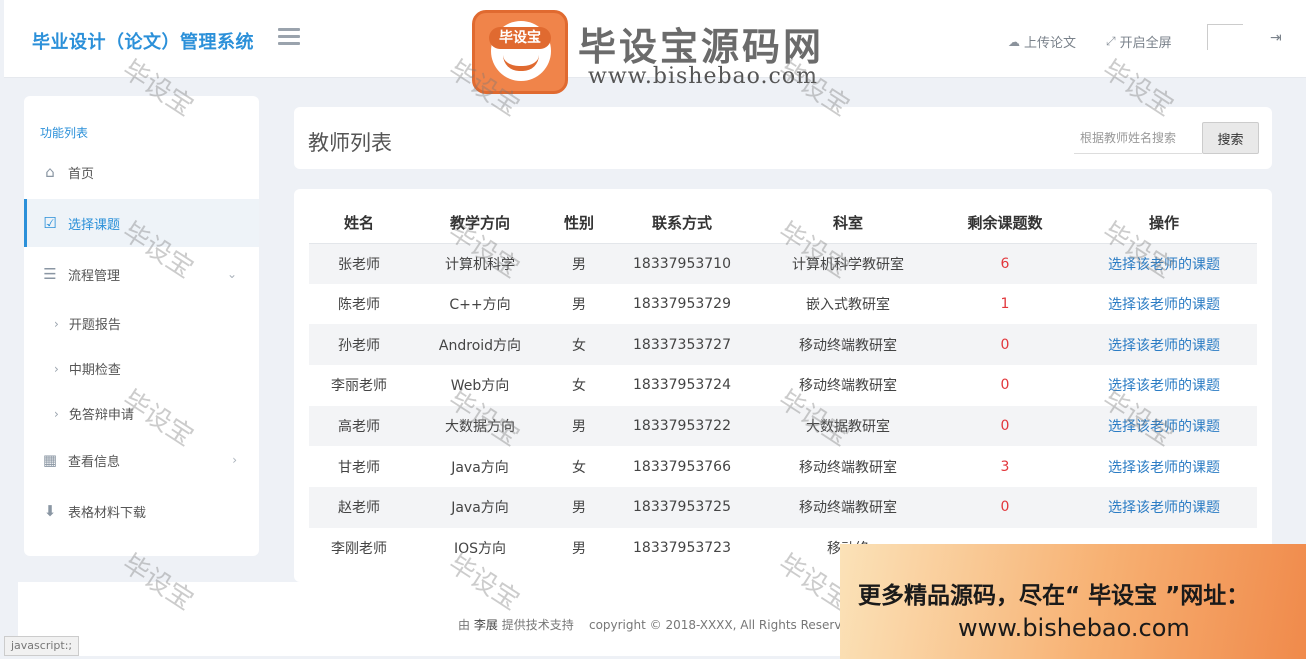 The width and height of the screenshot is (1306, 659). I want to click on upload-thesis-button: ☁ 上传论文, so click(1042, 42).